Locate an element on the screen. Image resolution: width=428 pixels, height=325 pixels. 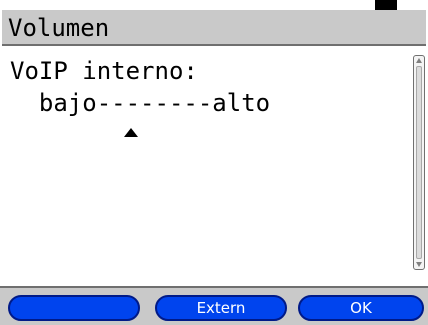
volume-scale: bajo--------alto is located at coordinates (140, 103).